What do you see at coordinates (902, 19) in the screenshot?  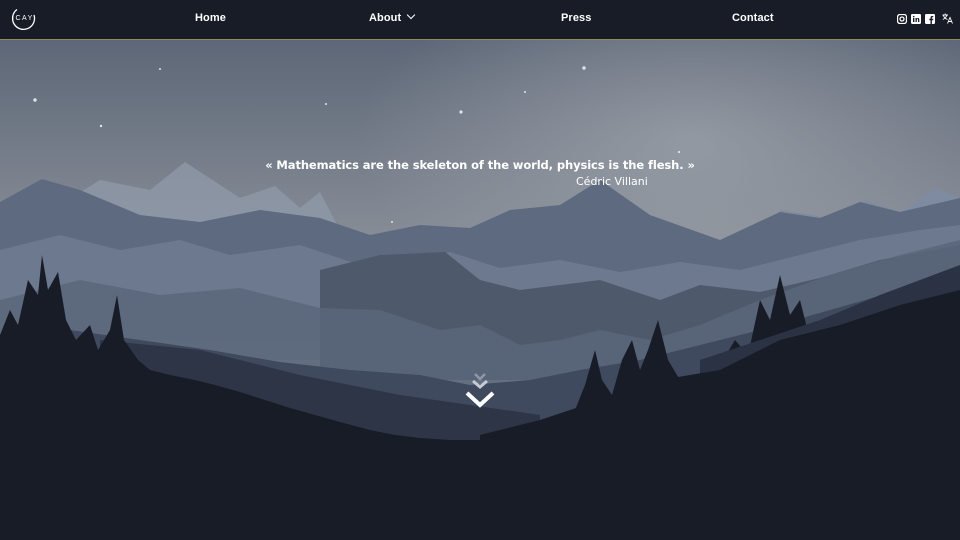 I see `instagram-icon` at bounding box center [902, 19].